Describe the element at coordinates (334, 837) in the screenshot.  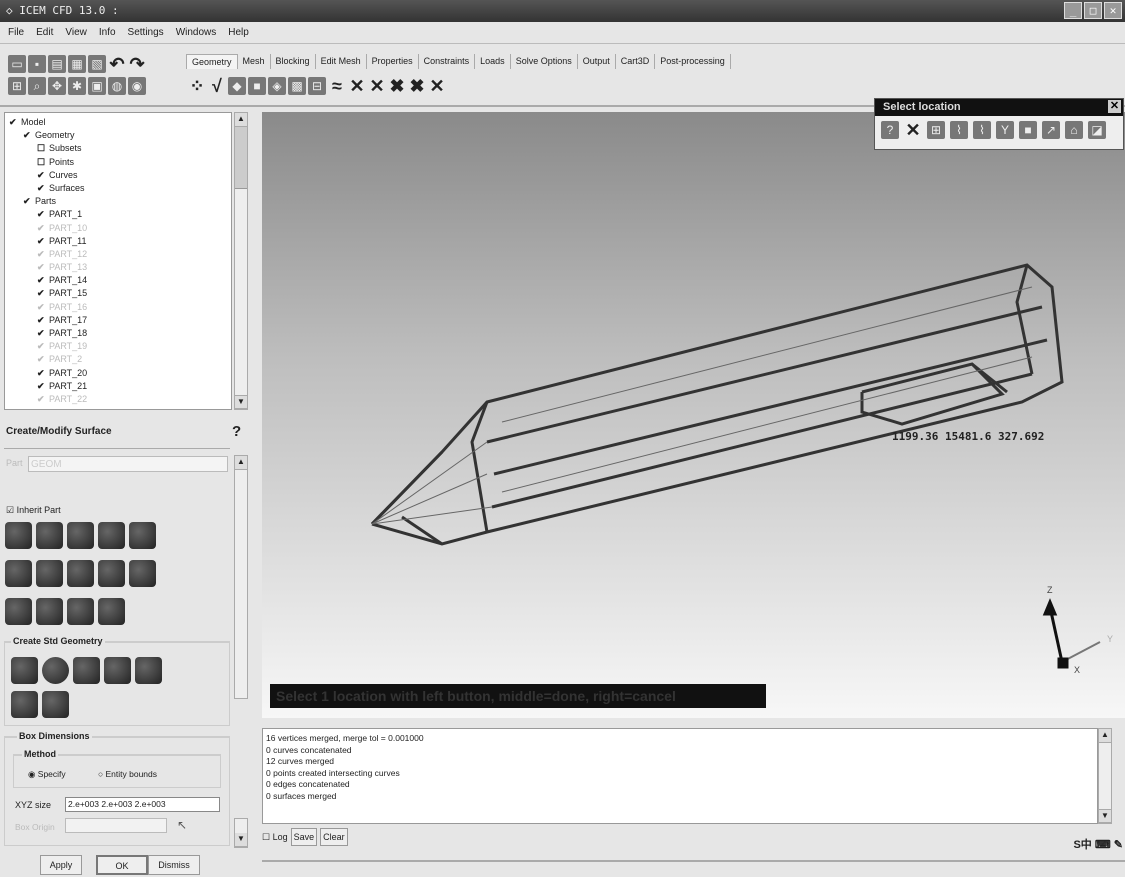
I see `clear-log-button: Clear` at that location.